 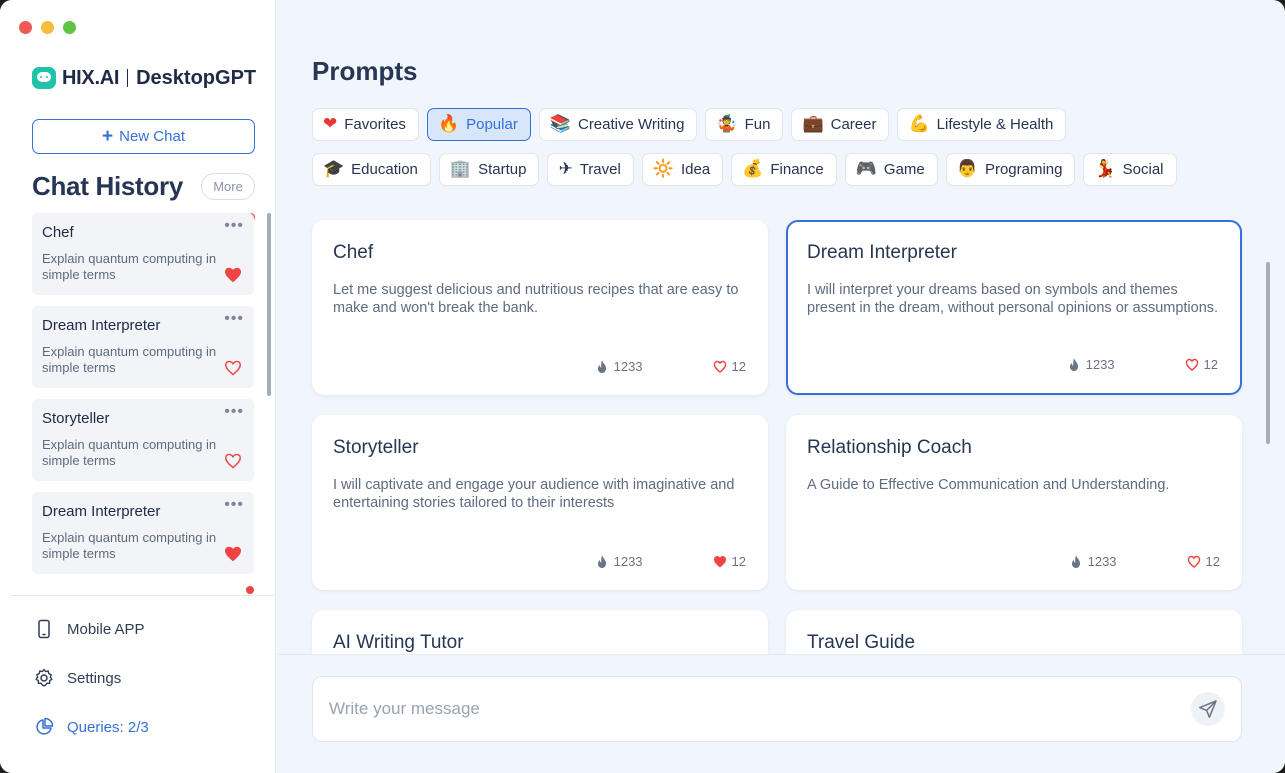 What do you see at coordinates (744, 124) in the screenshot?
I see `tag-fun: 🤹 Fun` at bounding box center [744, 124].